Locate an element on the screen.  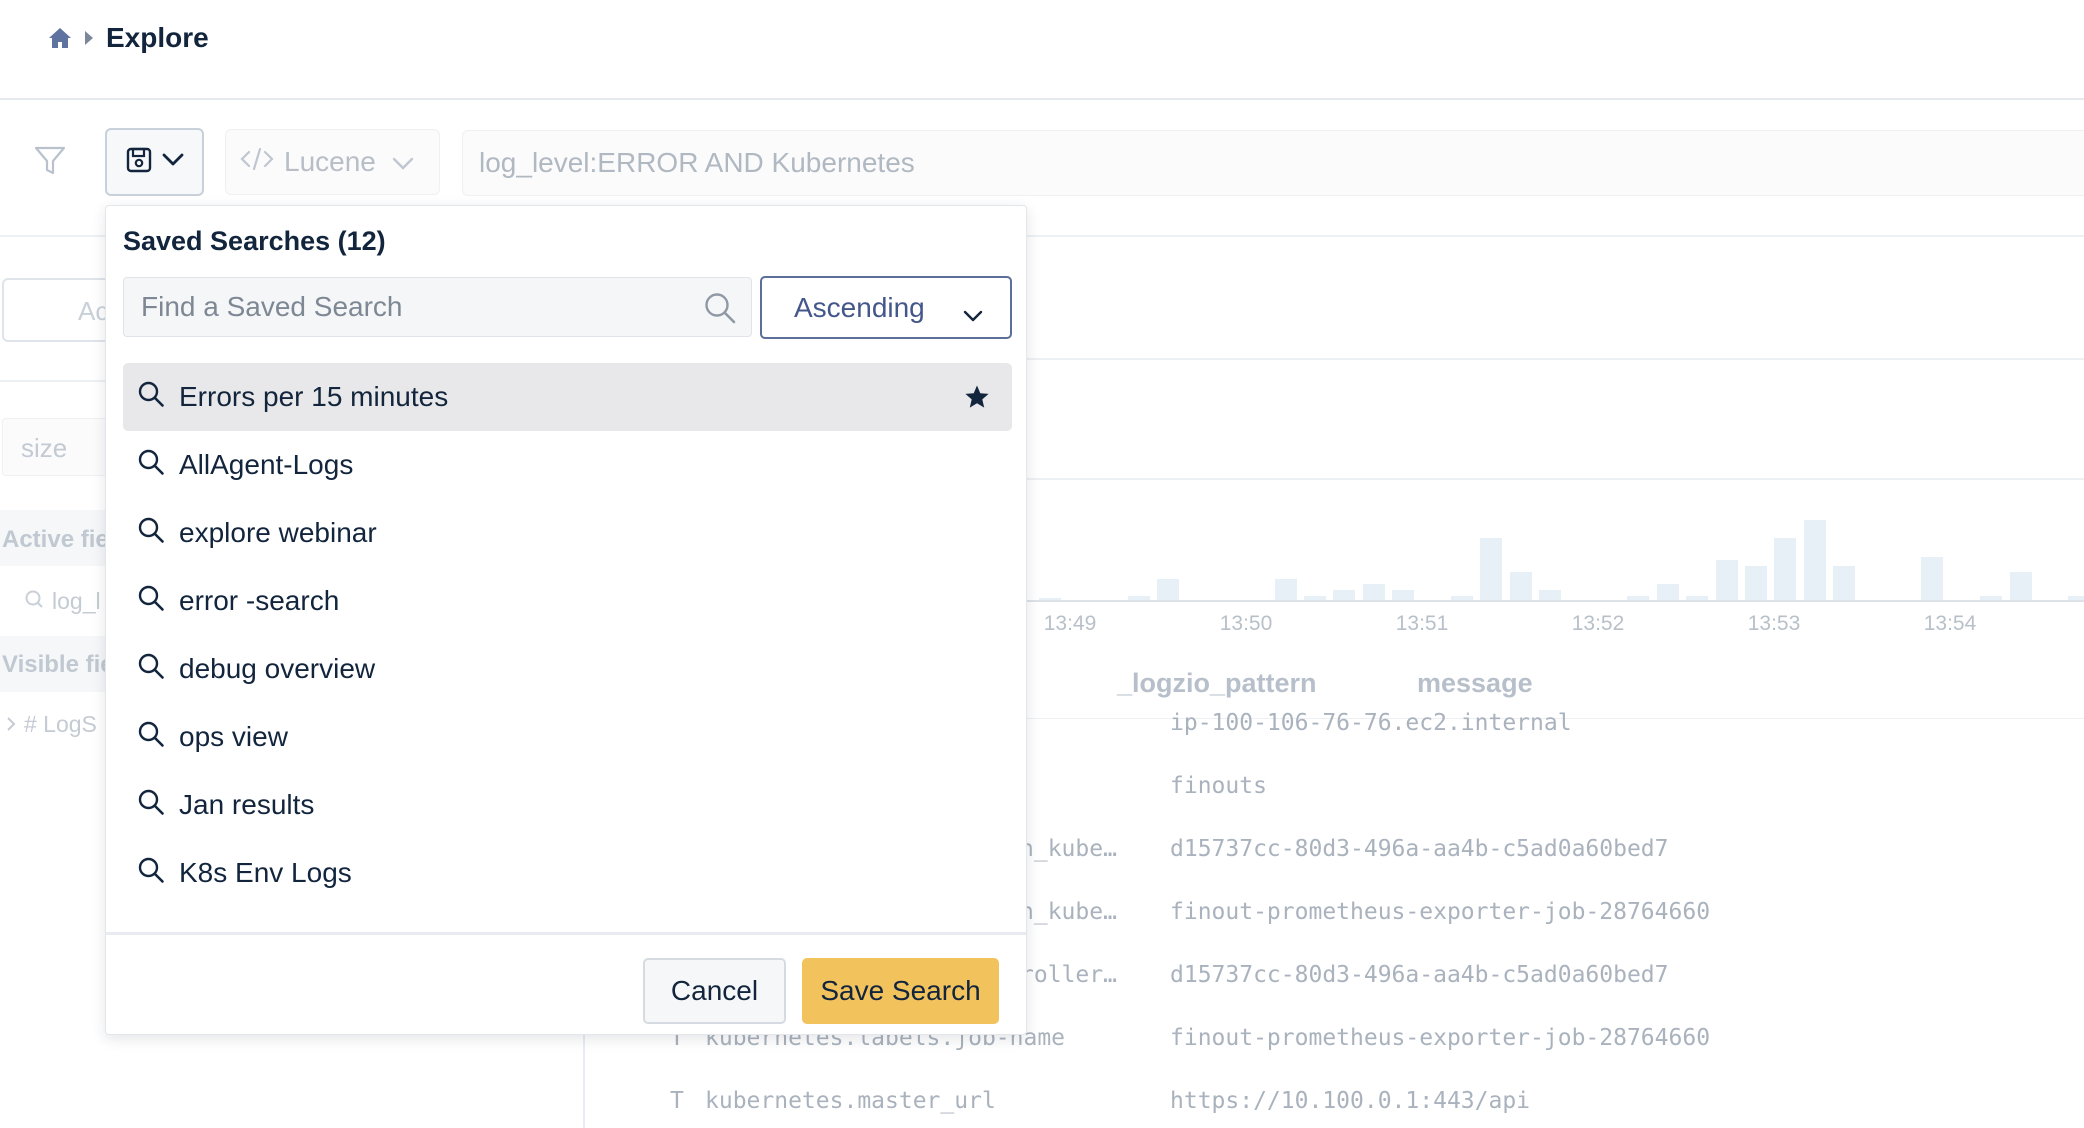
home-icon is located at coordinates (60, 38).